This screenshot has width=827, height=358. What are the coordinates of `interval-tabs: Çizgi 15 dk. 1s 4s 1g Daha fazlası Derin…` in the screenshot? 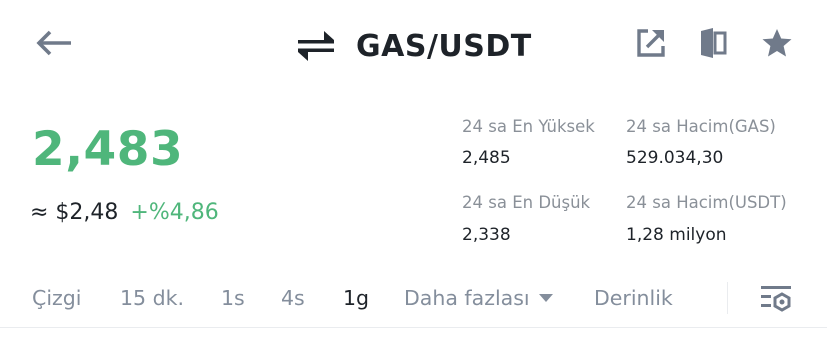 It's located at (413, 301).